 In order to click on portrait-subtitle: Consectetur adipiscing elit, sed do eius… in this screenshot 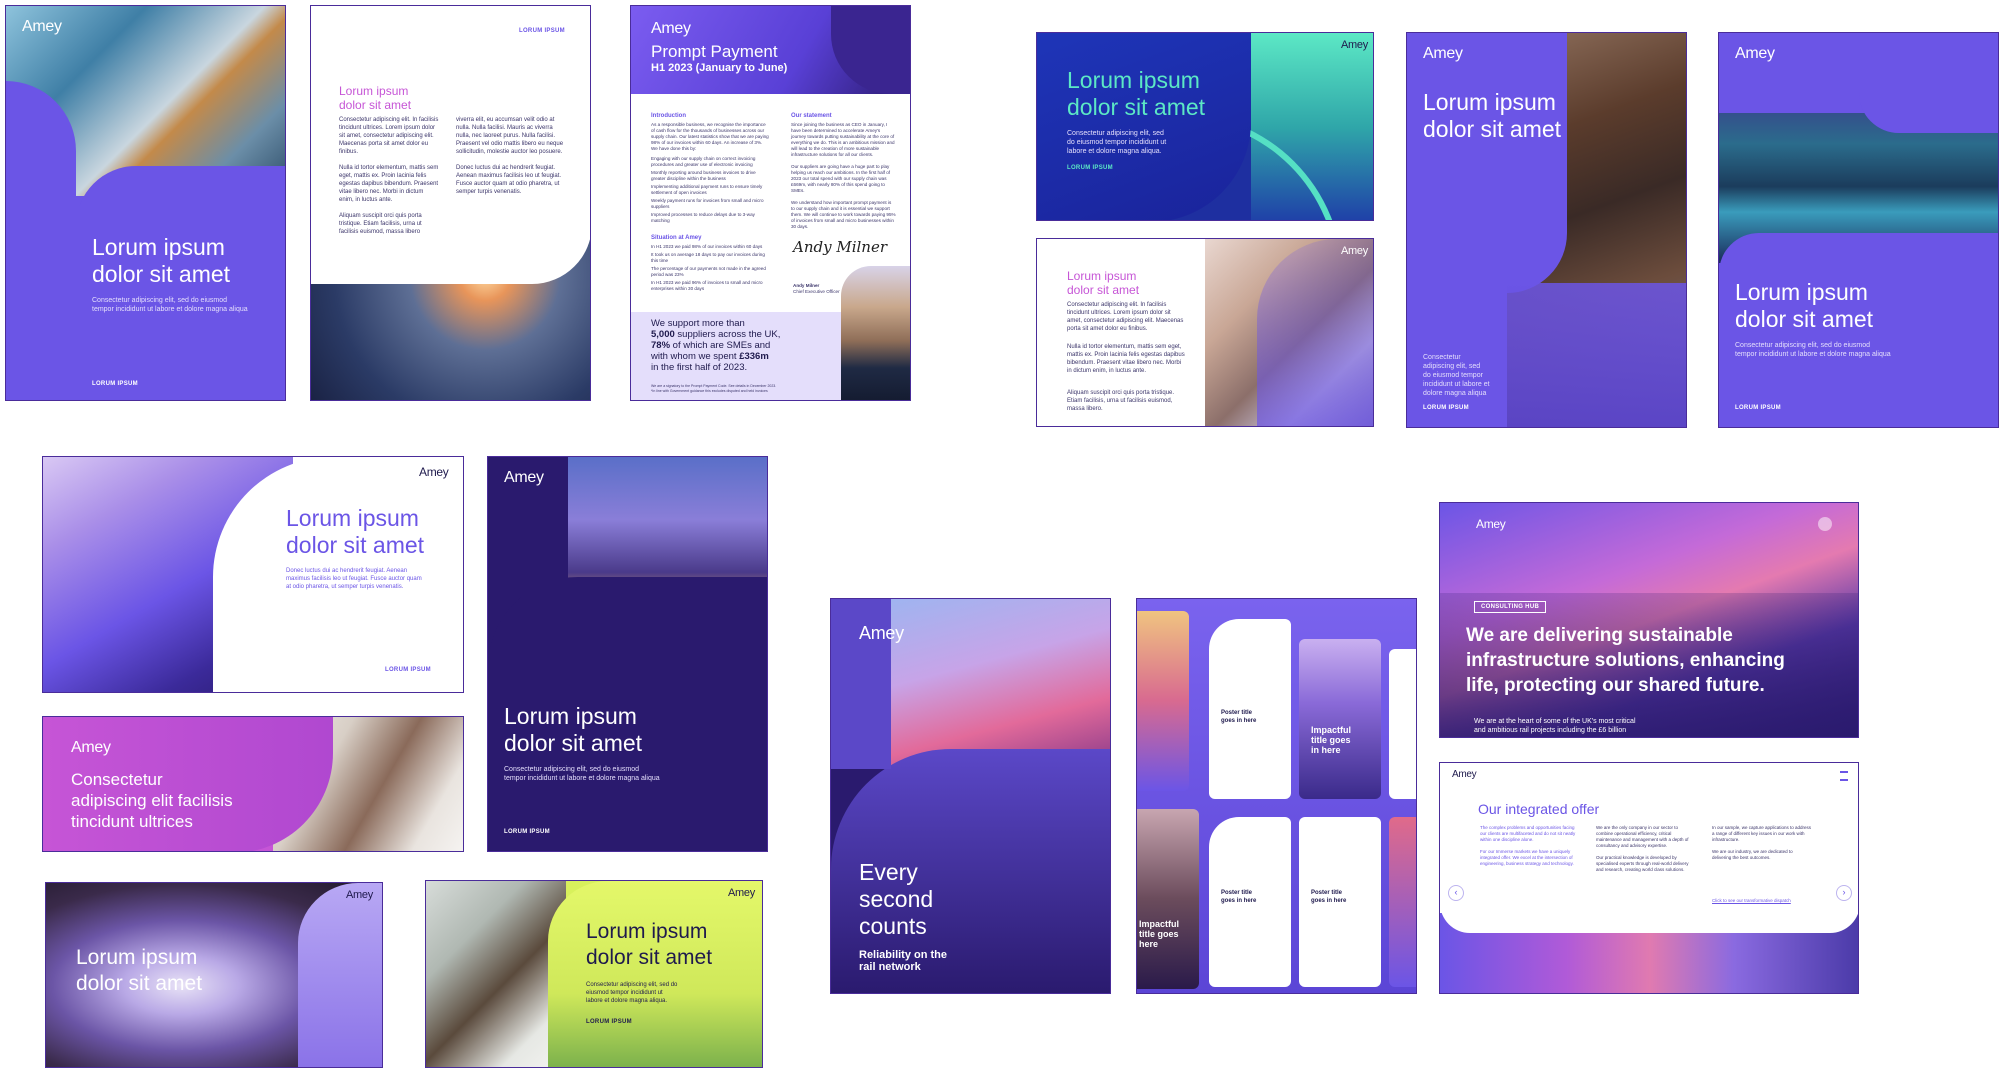, I will do `click(1456, 375)`.